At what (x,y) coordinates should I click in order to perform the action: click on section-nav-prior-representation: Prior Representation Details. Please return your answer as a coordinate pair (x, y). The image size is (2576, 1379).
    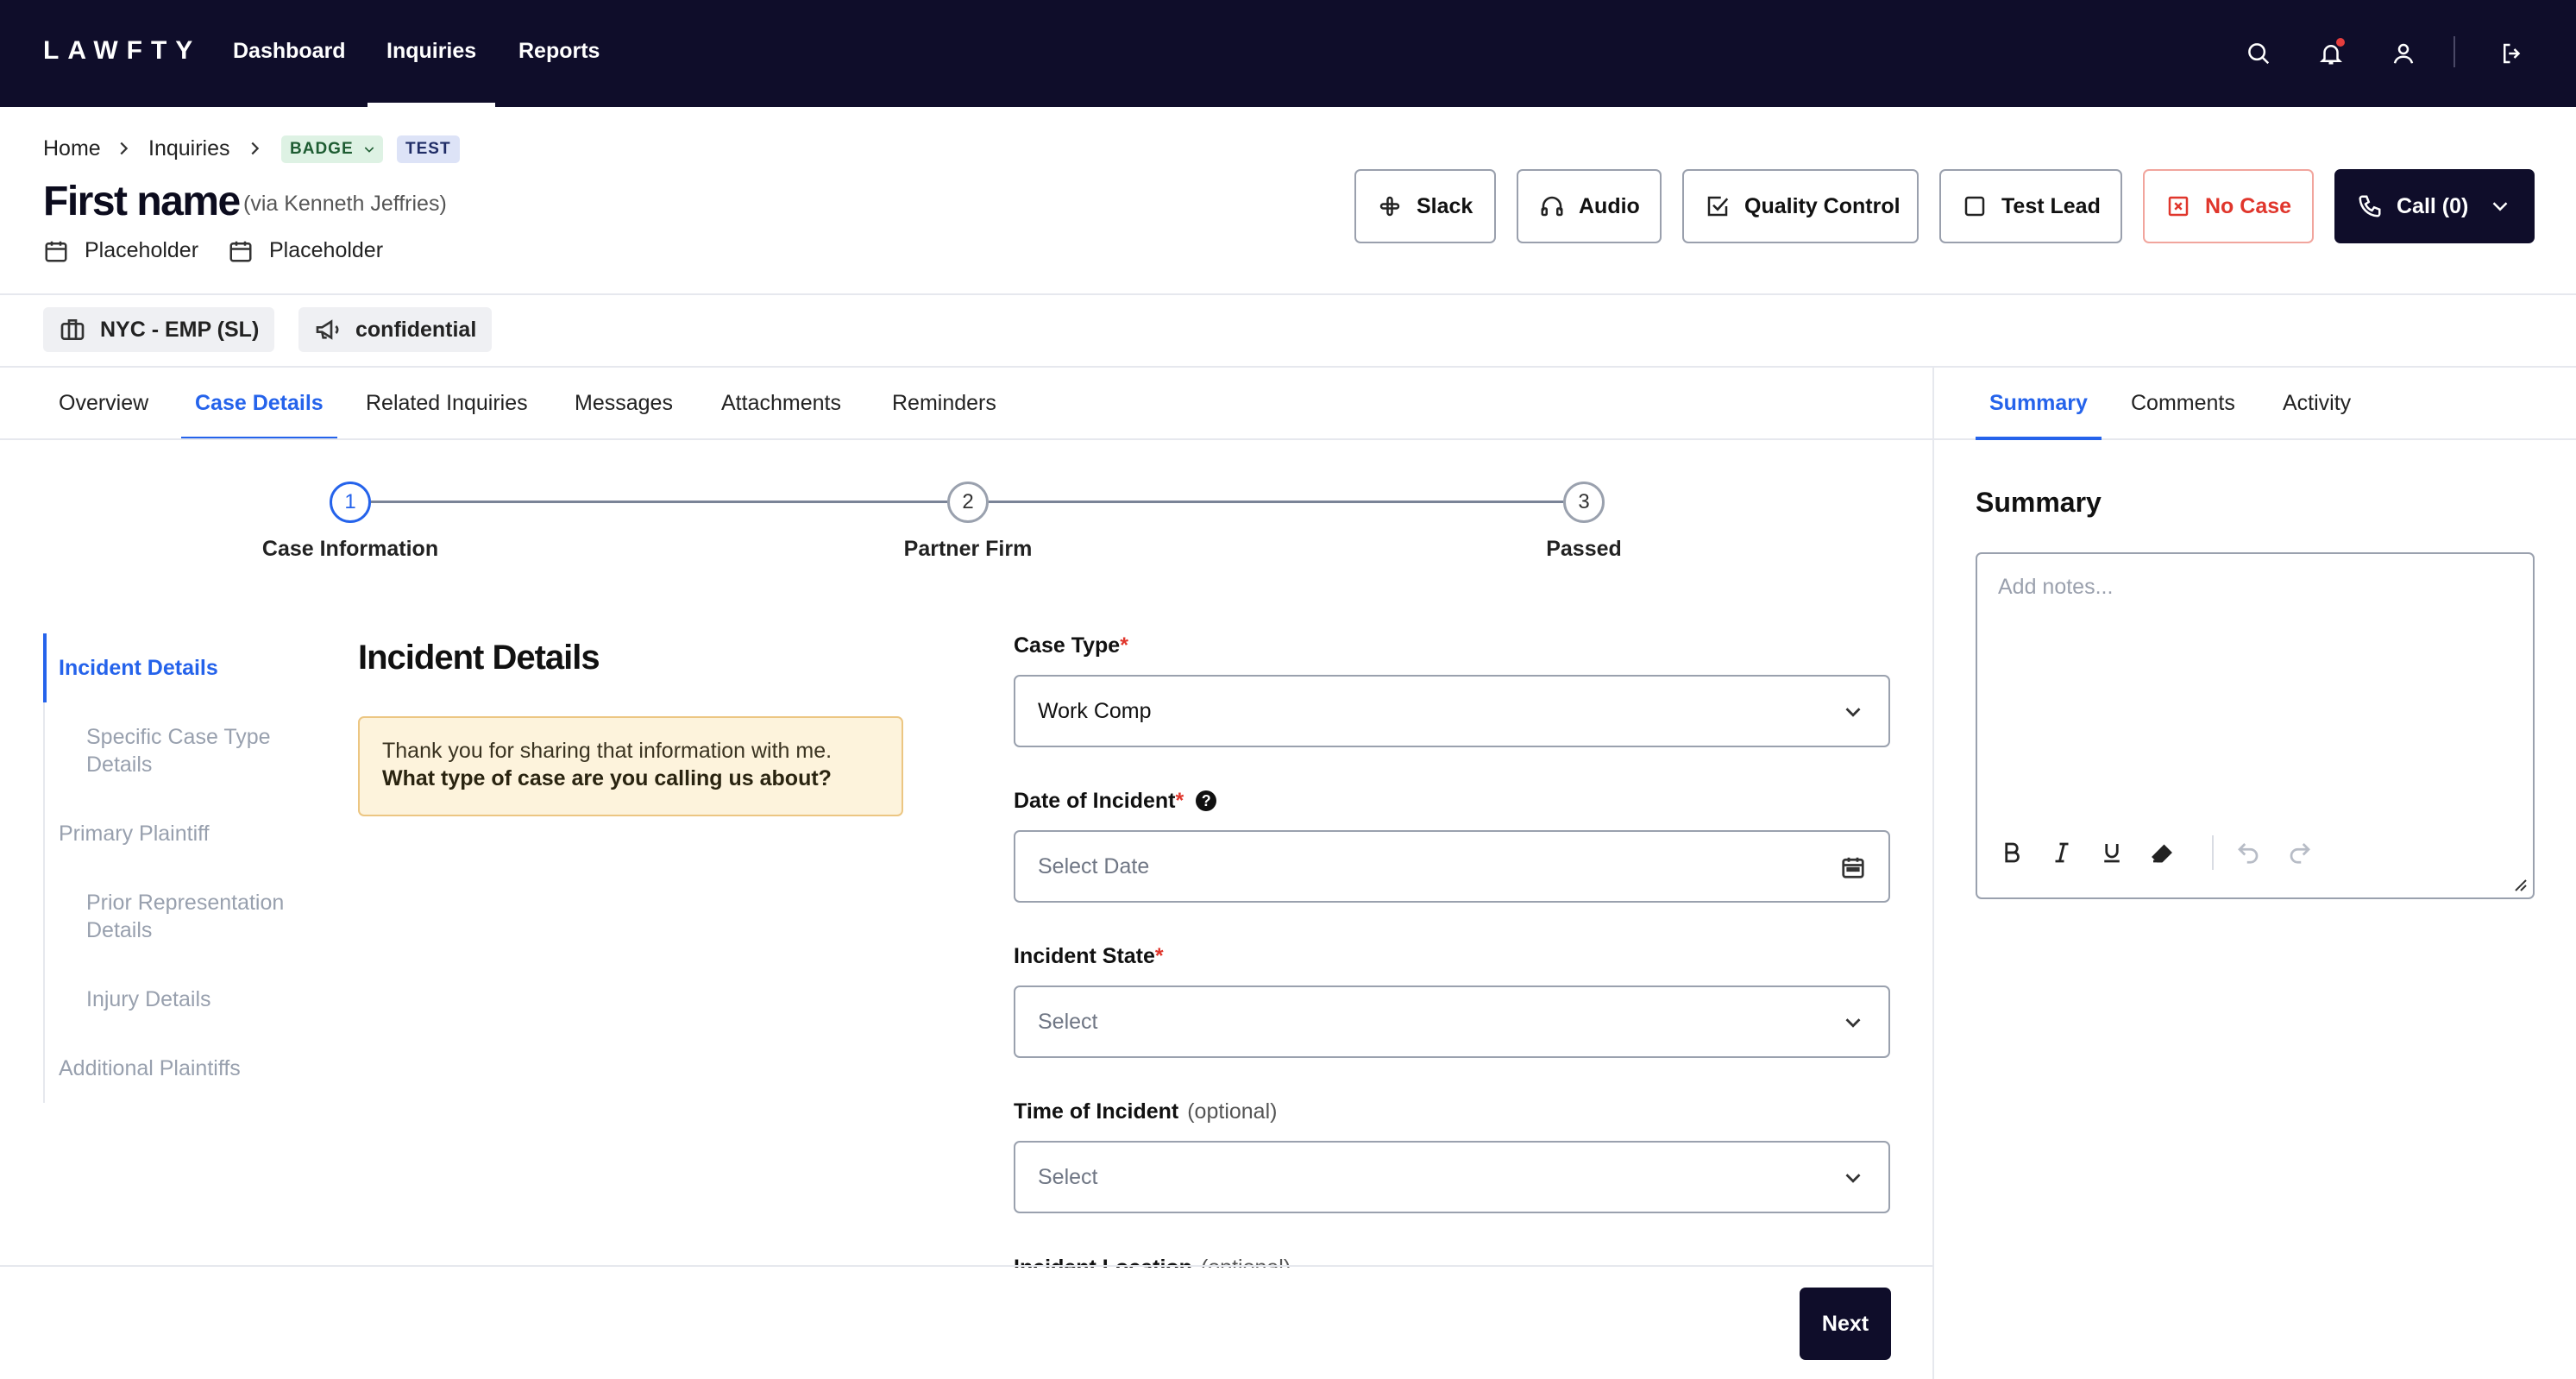
    Looking at the image, I should click on (202, 916).